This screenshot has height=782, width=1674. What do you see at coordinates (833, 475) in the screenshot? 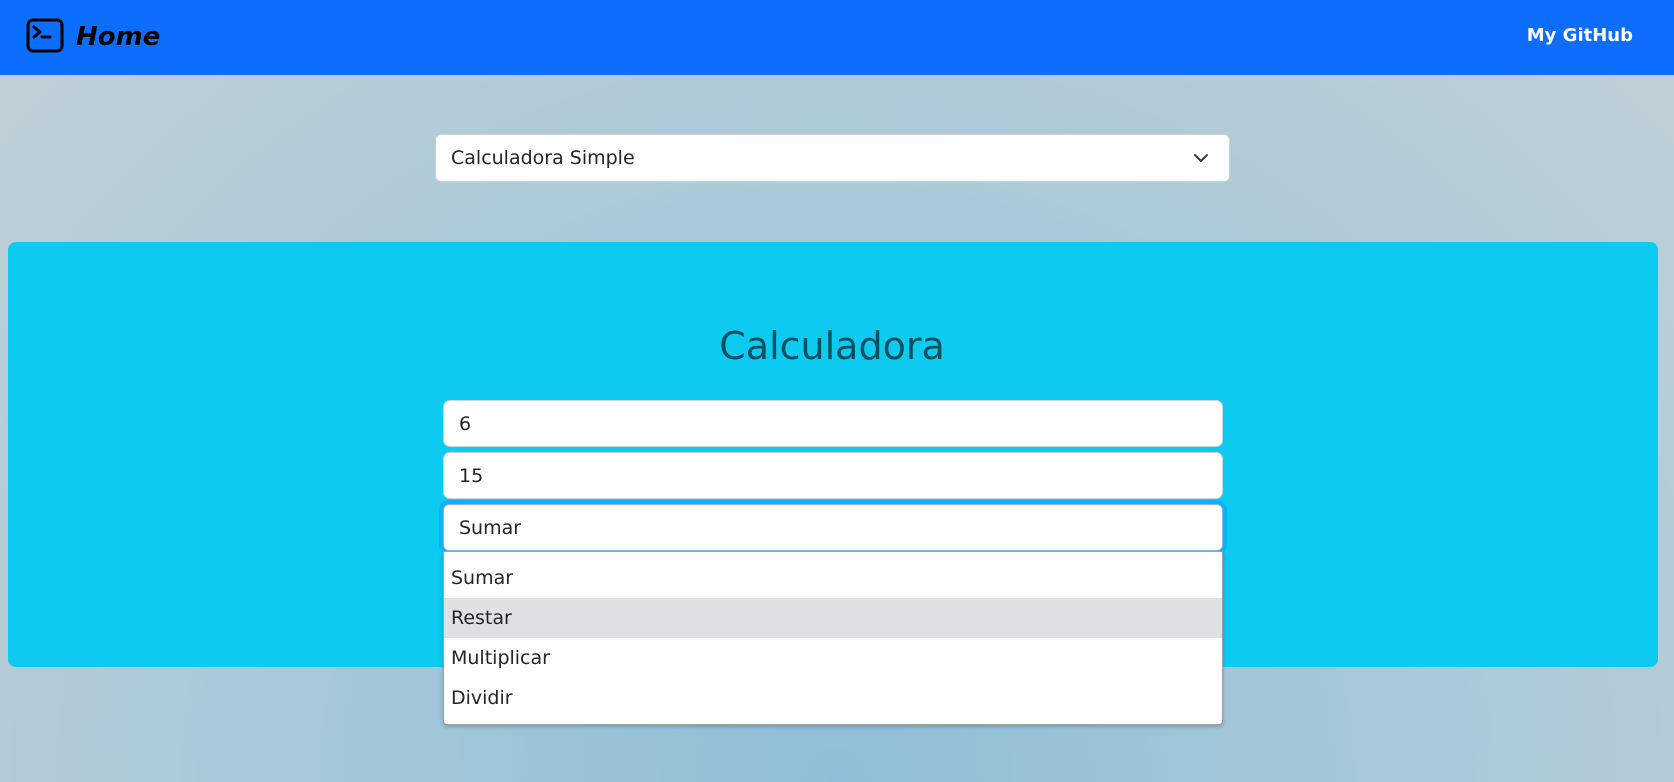
I see `second-number-input` at bounding box center [833, 475].